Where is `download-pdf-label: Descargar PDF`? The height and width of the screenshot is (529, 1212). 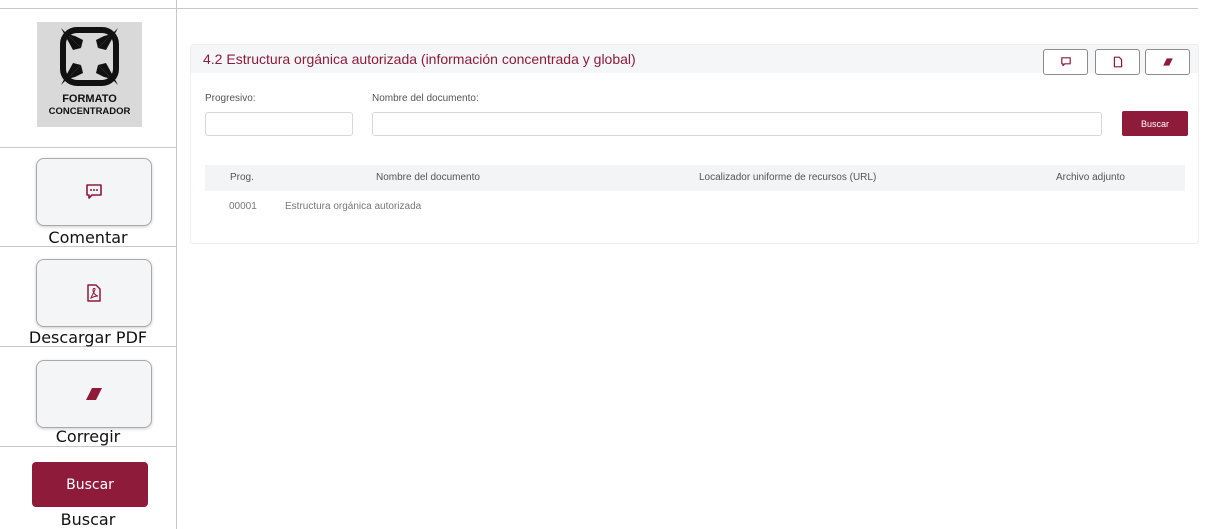
download-pdf-label: Descargar PDF is located at coordinates (88, 337).